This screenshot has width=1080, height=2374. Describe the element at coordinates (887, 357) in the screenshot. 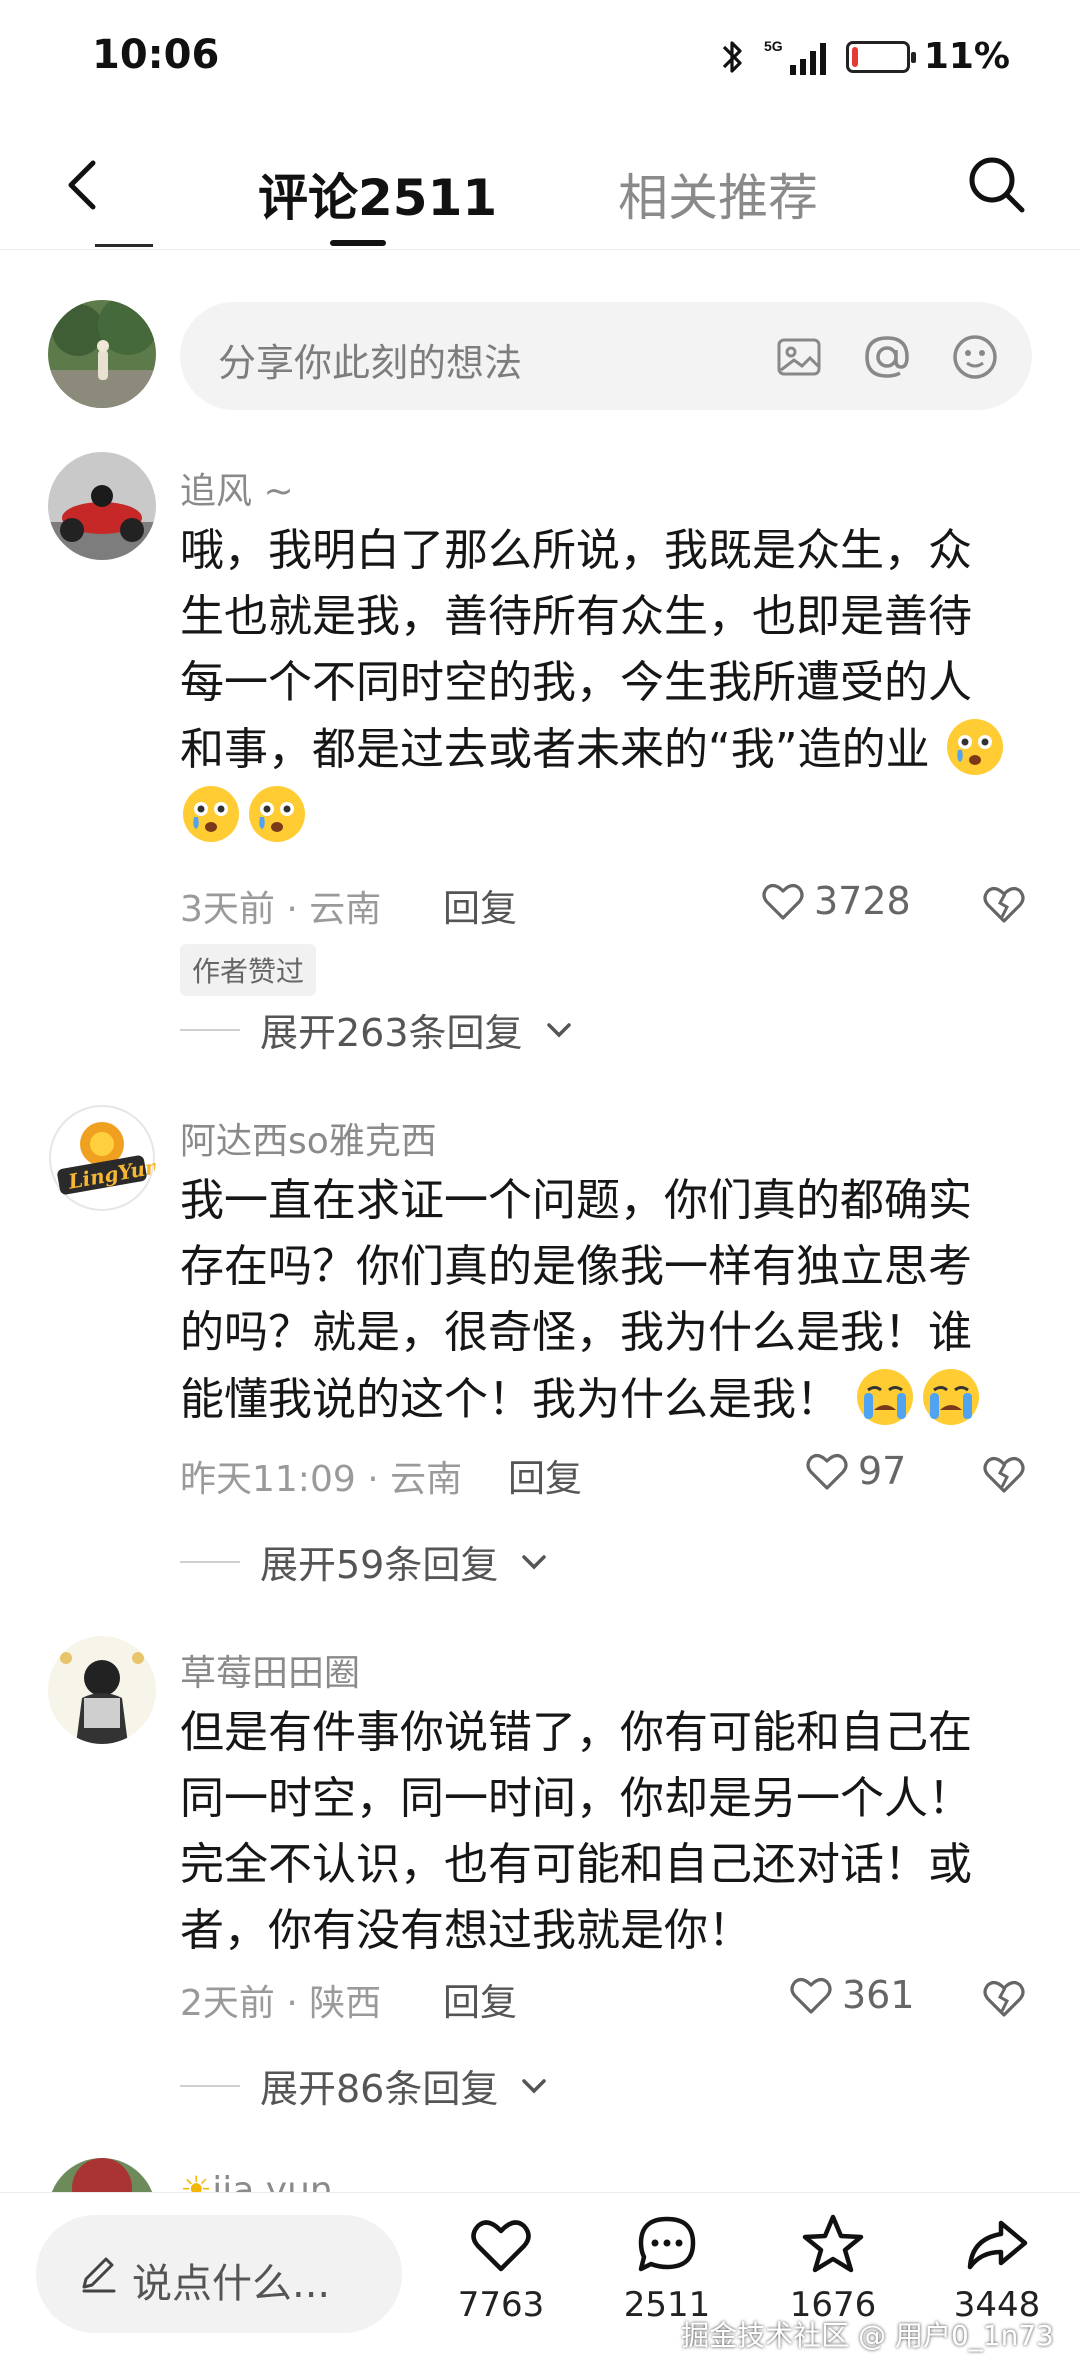

I see `mention-at-icon` at that location.